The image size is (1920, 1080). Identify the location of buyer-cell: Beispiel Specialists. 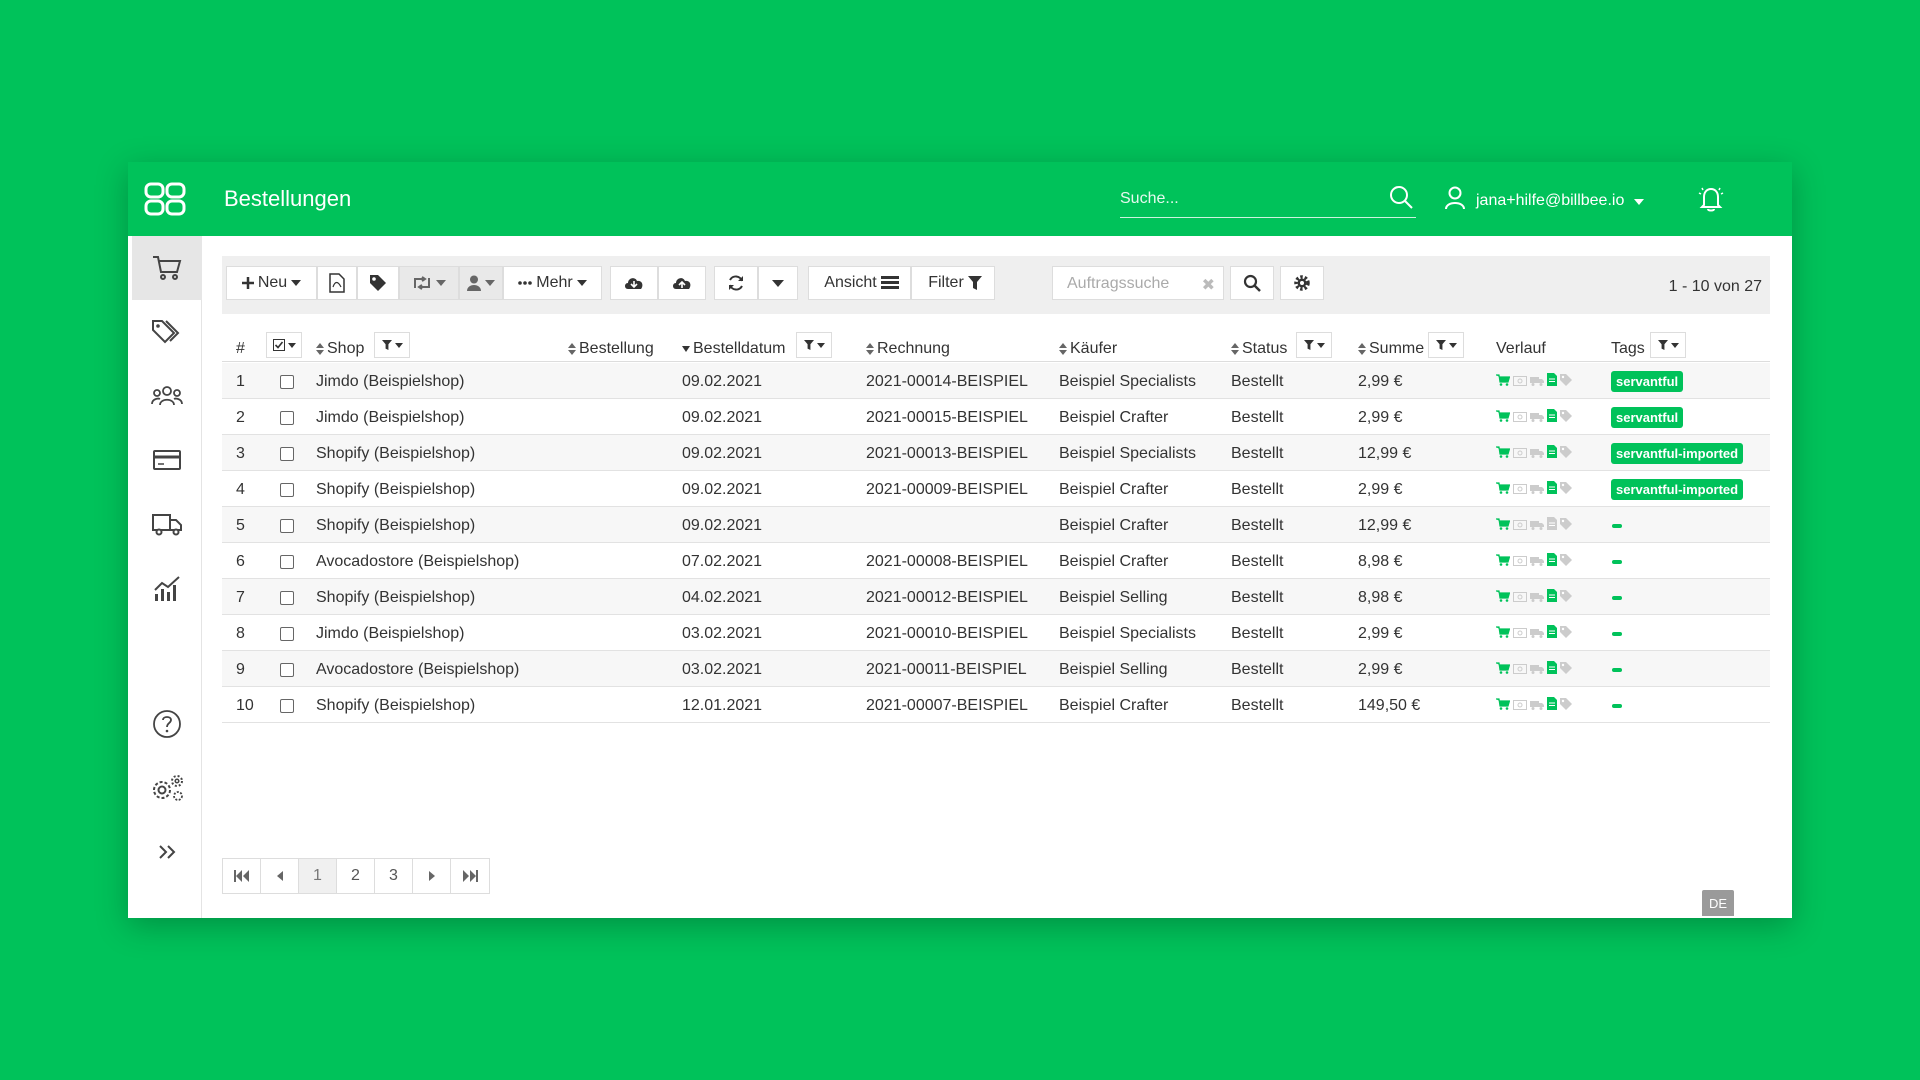
(1127, 381).